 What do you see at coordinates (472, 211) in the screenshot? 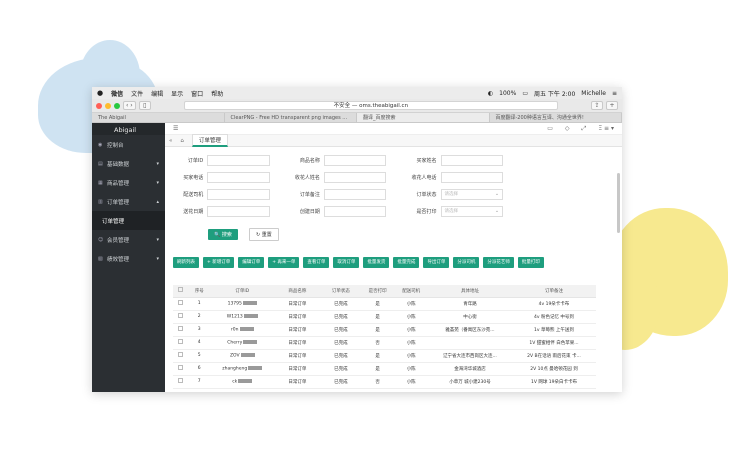
I see `printed-select: 请选择` at bounding box center [472, 211].